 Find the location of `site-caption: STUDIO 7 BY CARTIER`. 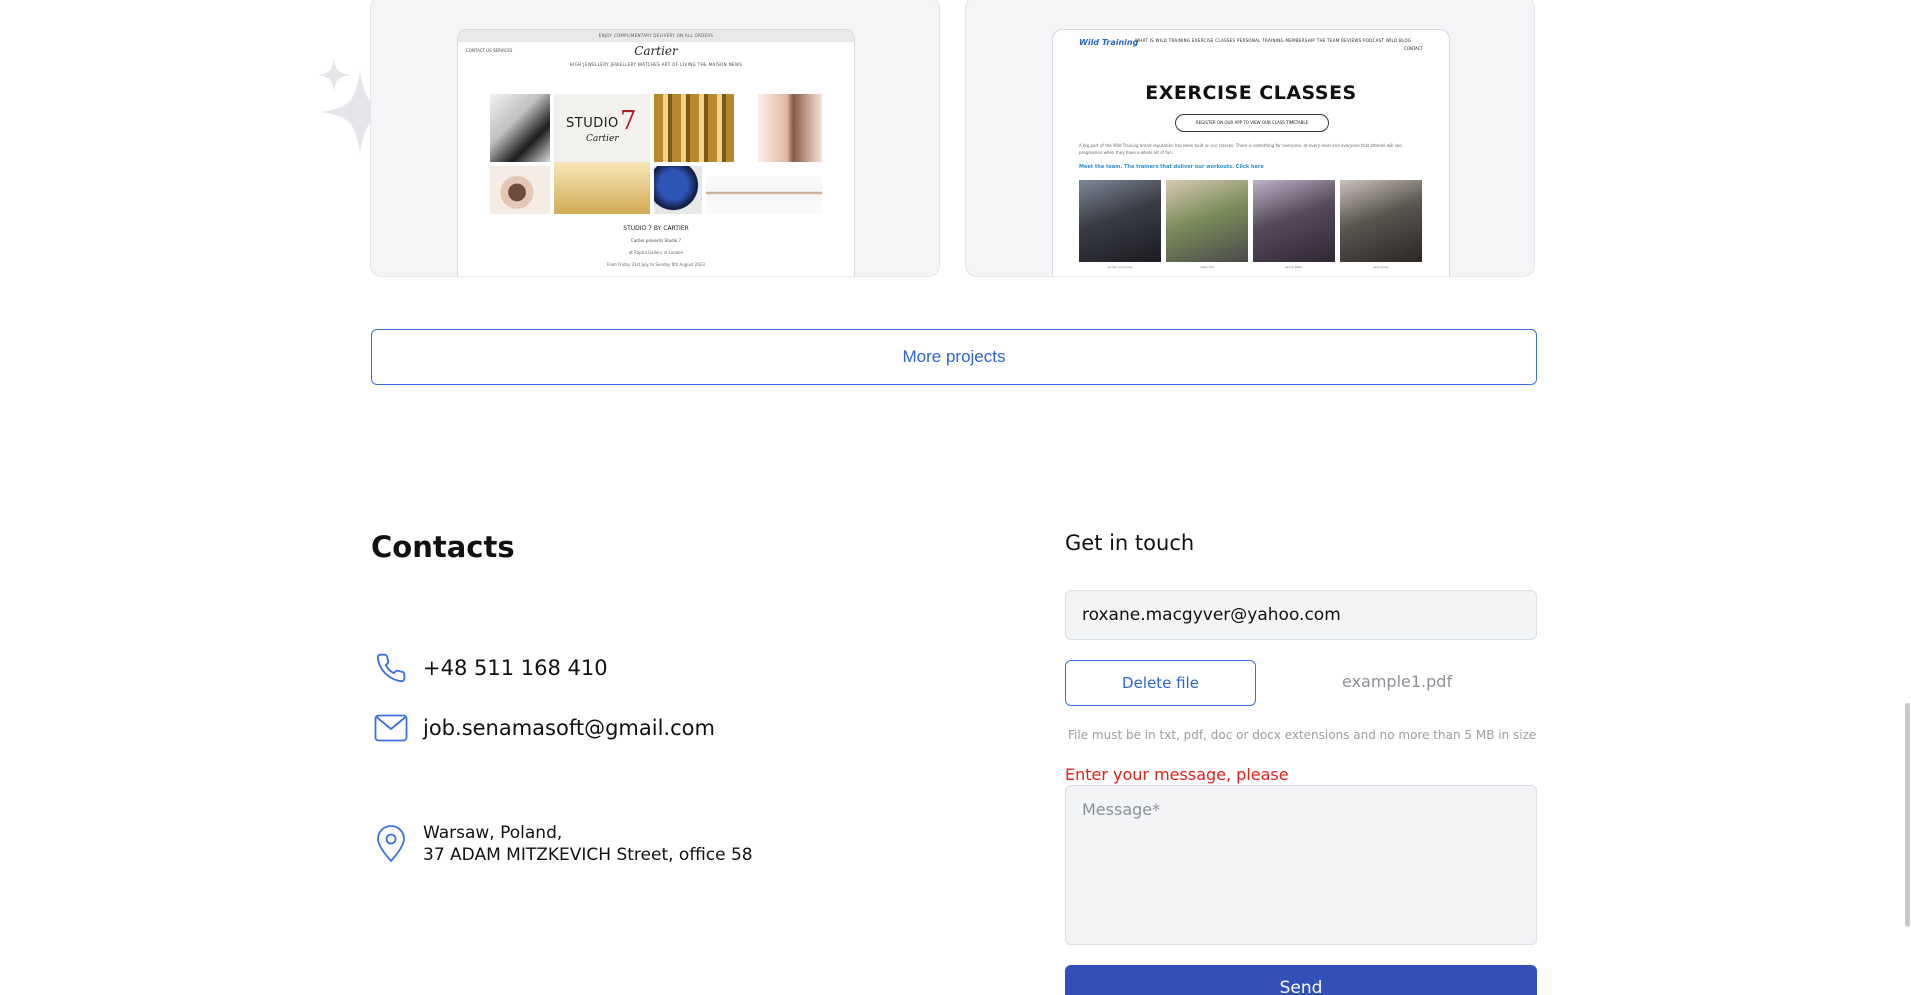

site-caption: STUDIO 7 BY CARTIER is located at coordinates (656, 228).